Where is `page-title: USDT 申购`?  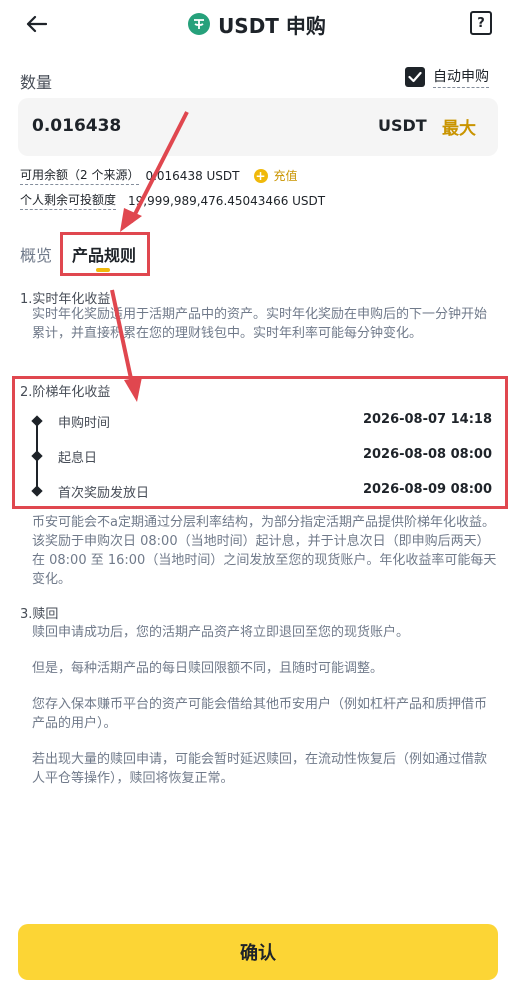
page-title: USDT 申购 is located at coordinates (272, 25).